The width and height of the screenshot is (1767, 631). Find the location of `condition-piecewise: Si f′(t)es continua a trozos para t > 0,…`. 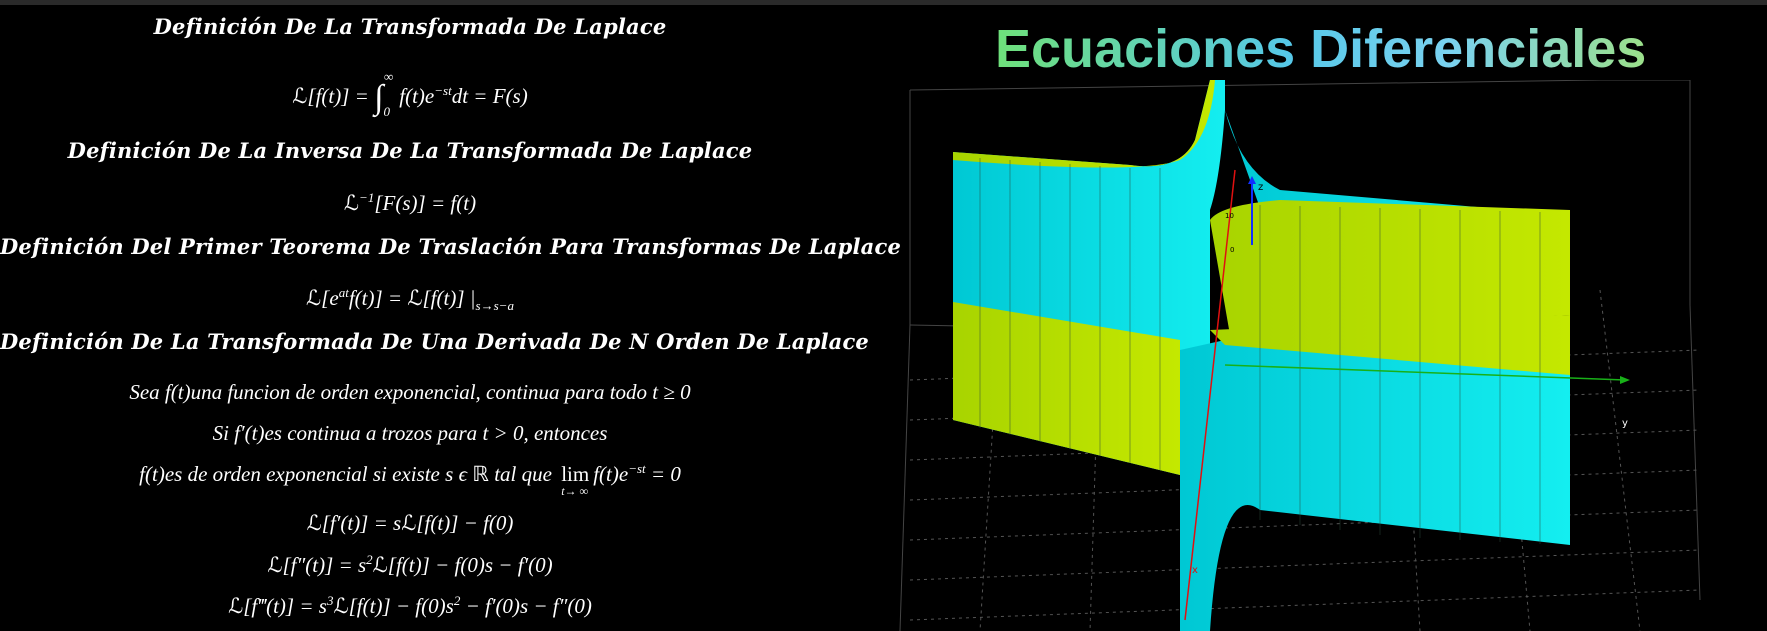

condition-piecewise: Si f′(t)es continua a trozos para t > 0,… is located at coordinates (410, 433).